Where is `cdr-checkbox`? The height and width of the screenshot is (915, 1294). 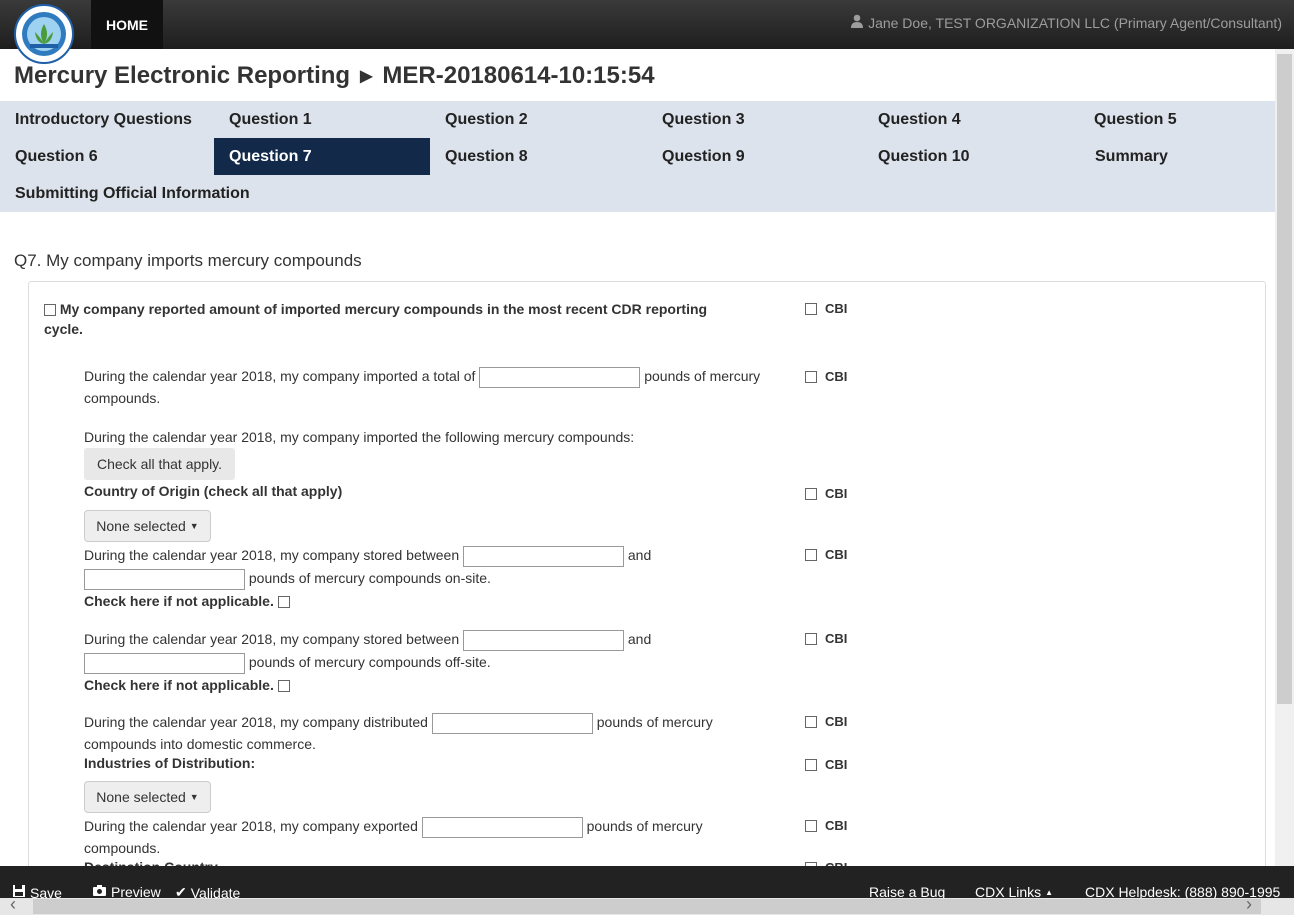 cdr-checkbox is located at coordinates (50, 310).